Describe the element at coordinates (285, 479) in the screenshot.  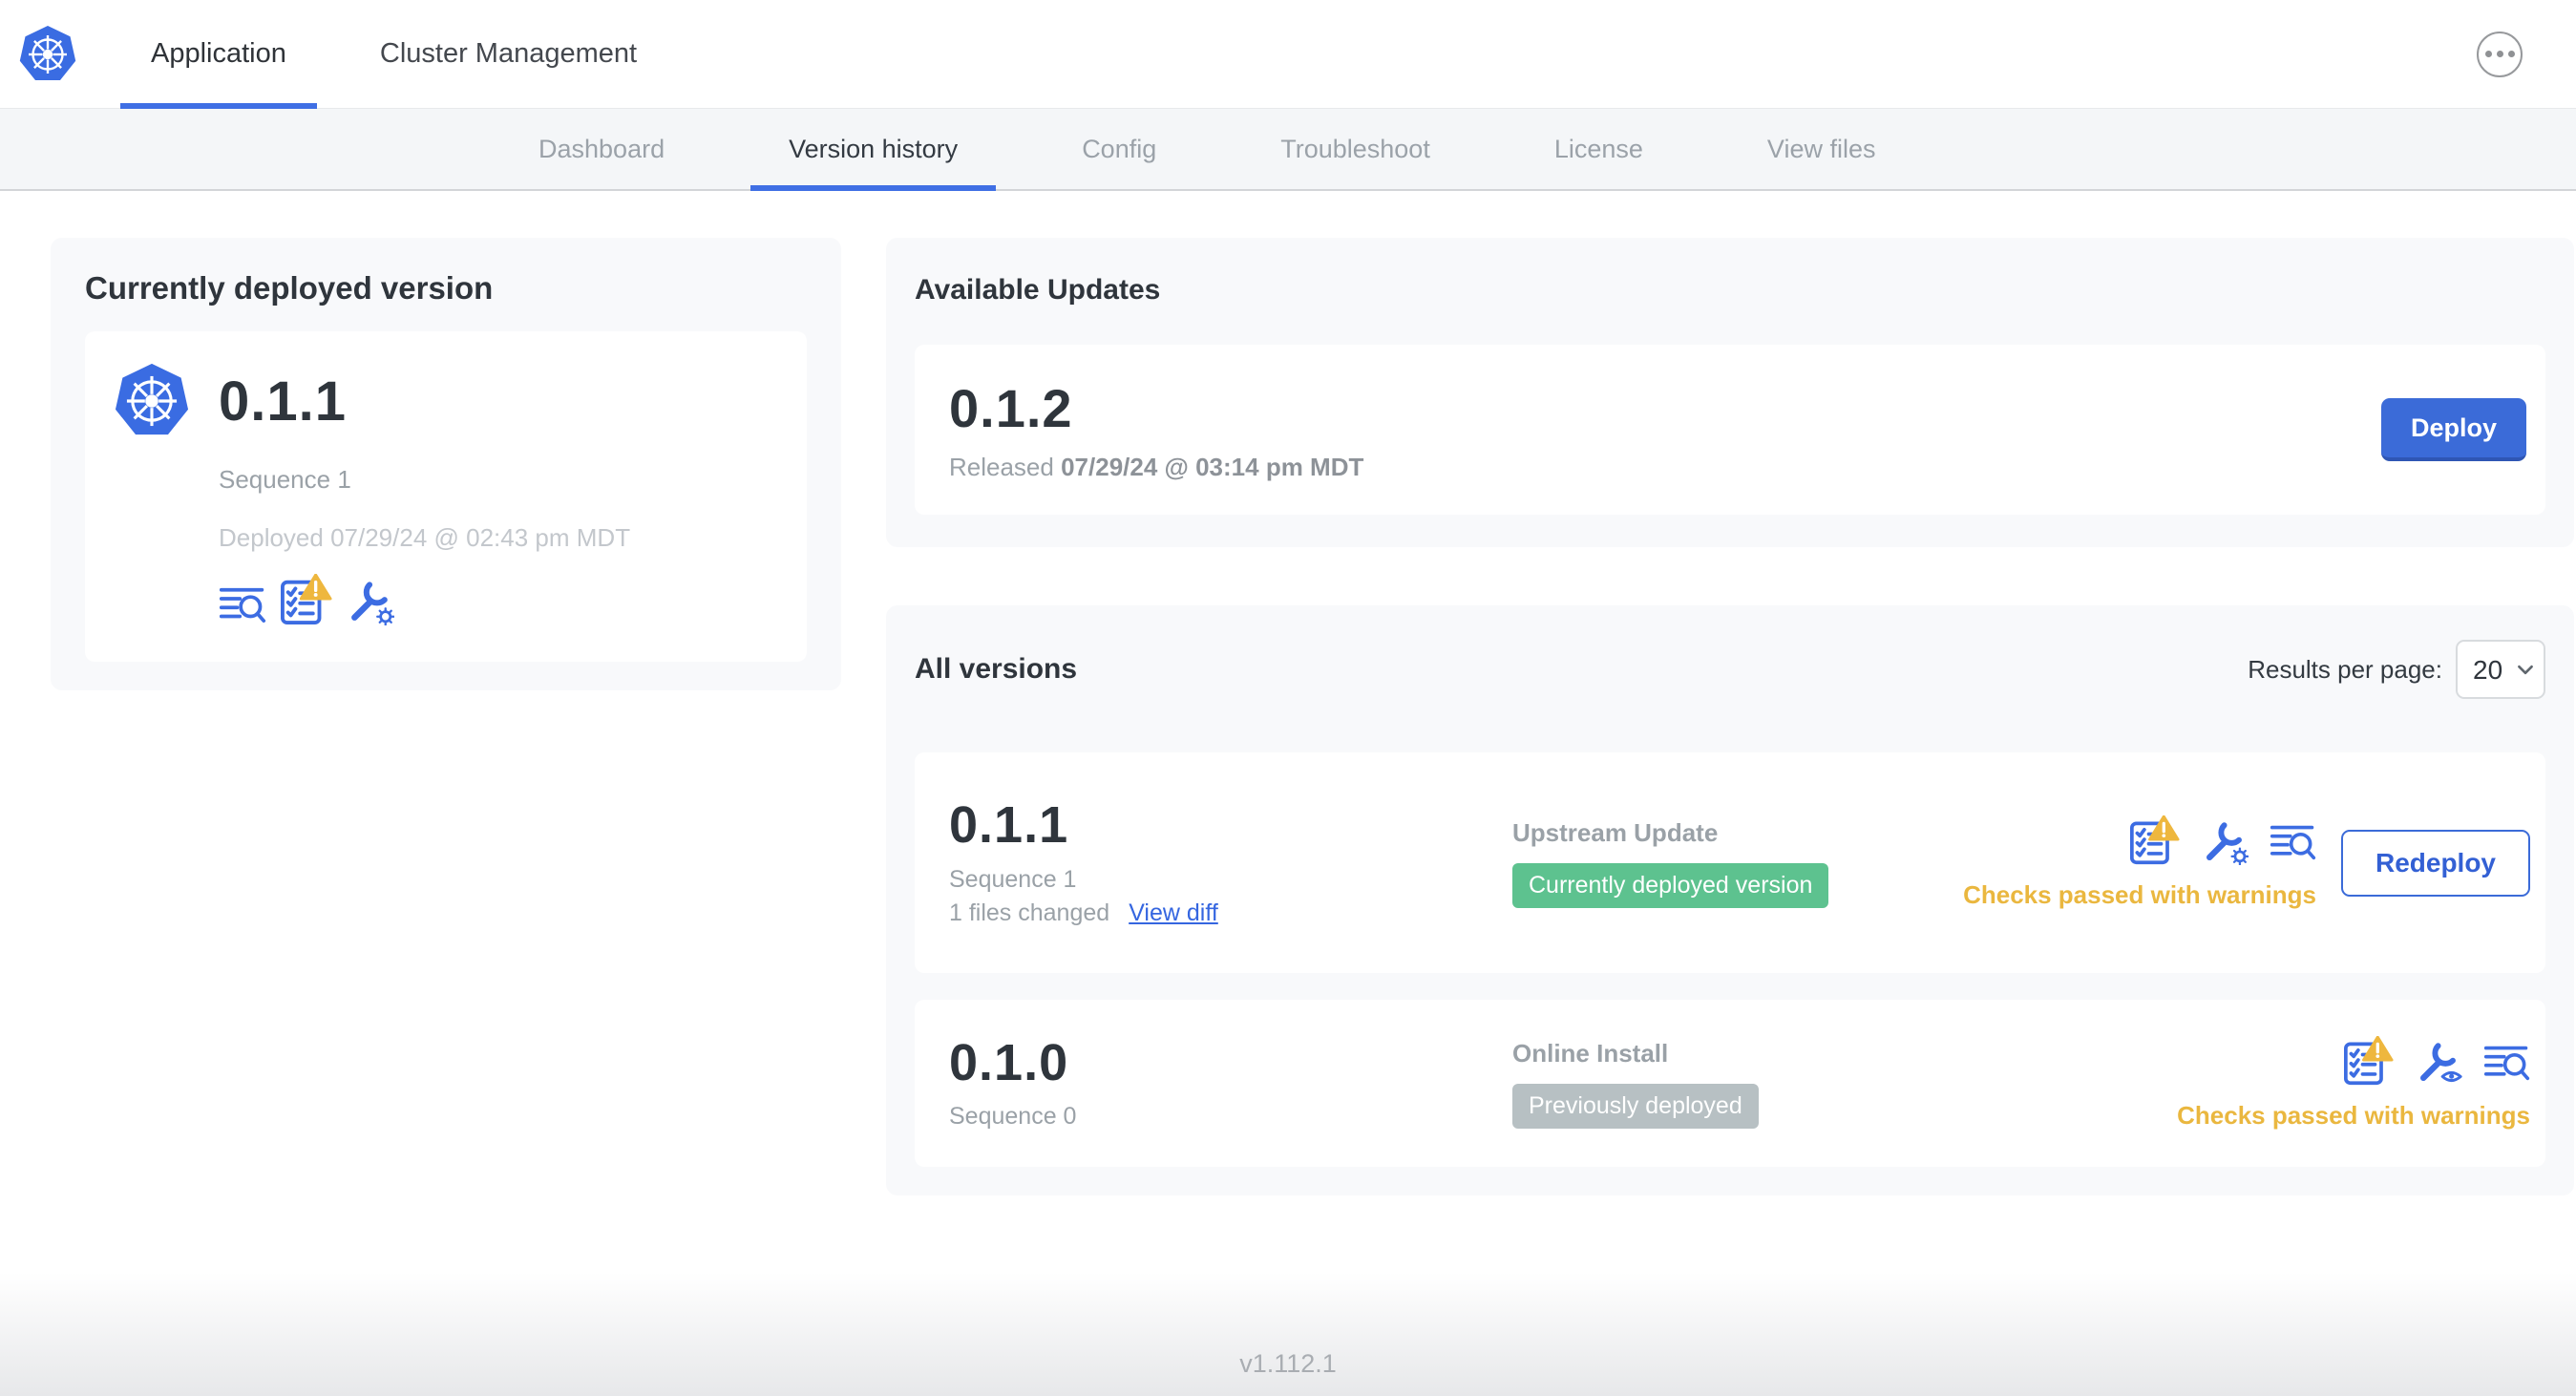
I see `deployed-sequence-label: Sequence 1` at that location.